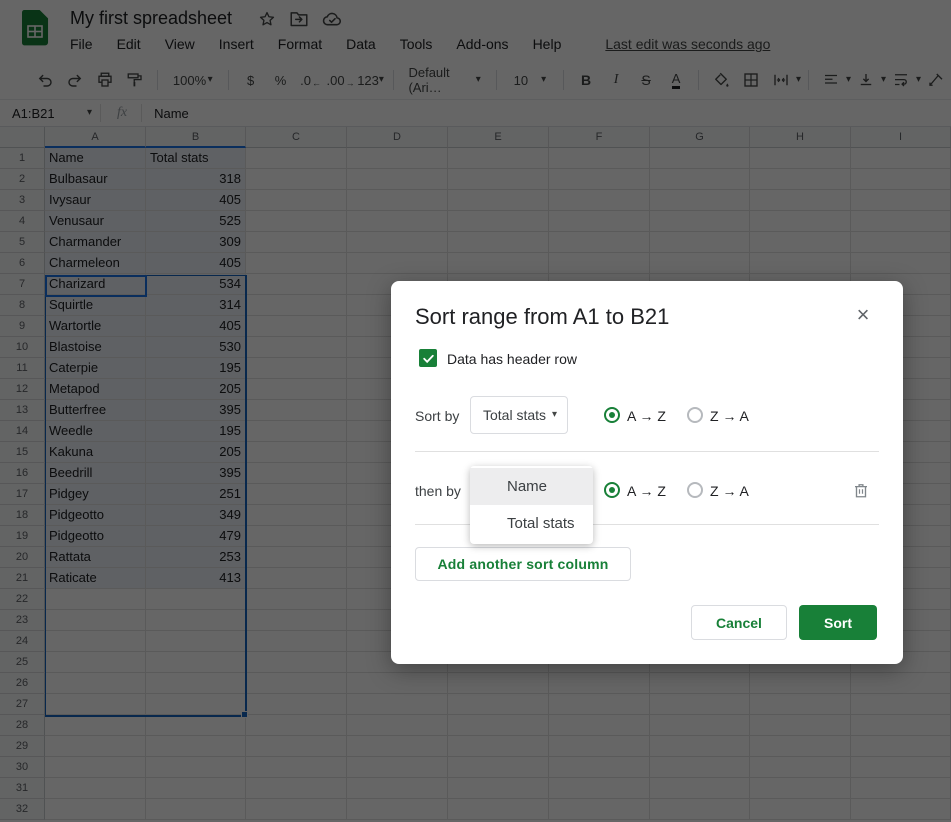 The image size is (951, 822). What do you see at coordinates (729, 416) in the screenshot?
I see `sort-by-desc-label: Z → A` at bounding box center [729, 416].